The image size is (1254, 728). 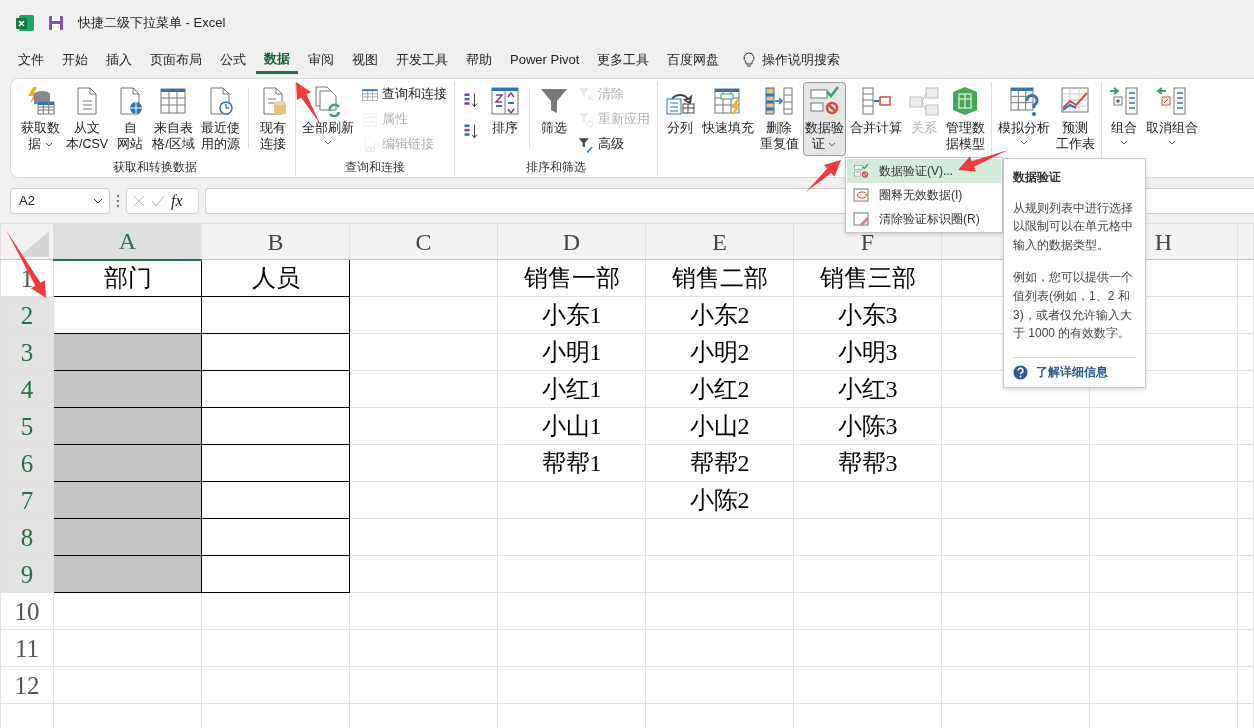 I want to click on table-cell: 小山2, so click(x=719, y=426).